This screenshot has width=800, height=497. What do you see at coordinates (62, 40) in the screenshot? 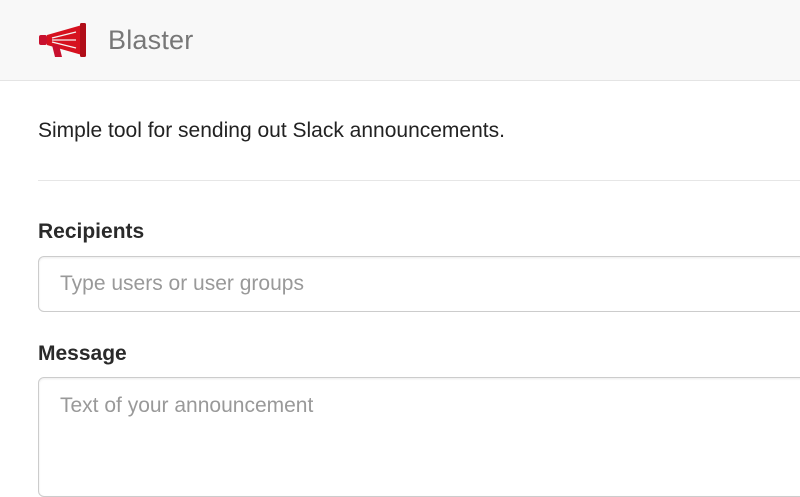
I see `megaphone-icon` at bounding box center [62, 40].